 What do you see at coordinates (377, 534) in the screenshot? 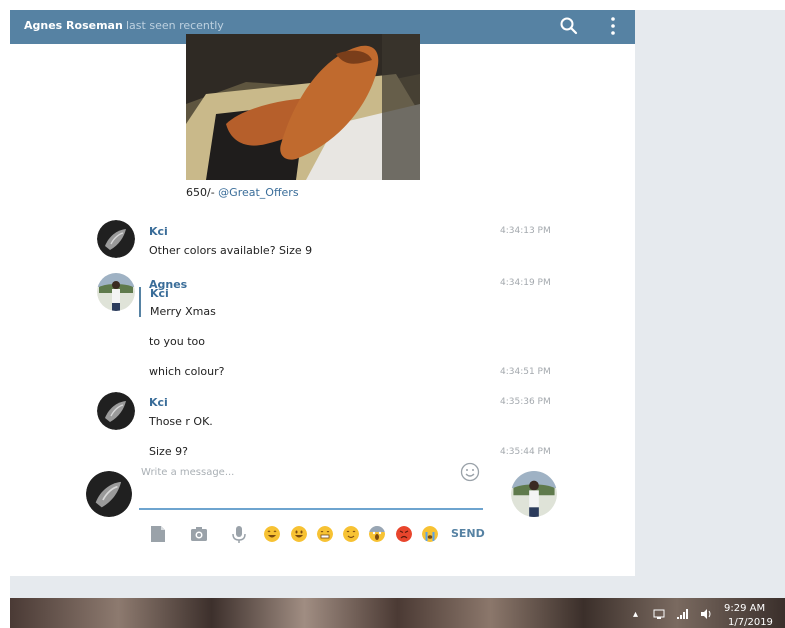
I see `scream-emoji` at bounding box center [377, 534].